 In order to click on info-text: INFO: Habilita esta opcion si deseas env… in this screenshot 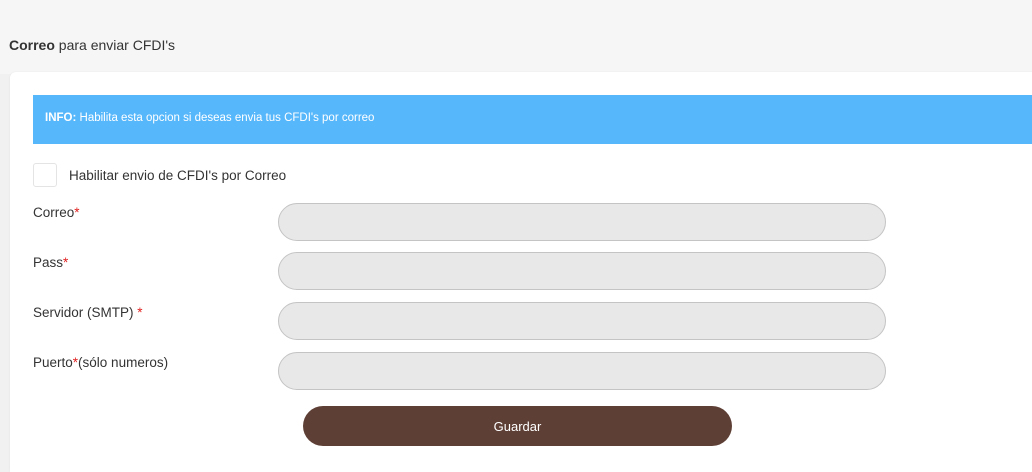, I will do `click(209, 118)`.